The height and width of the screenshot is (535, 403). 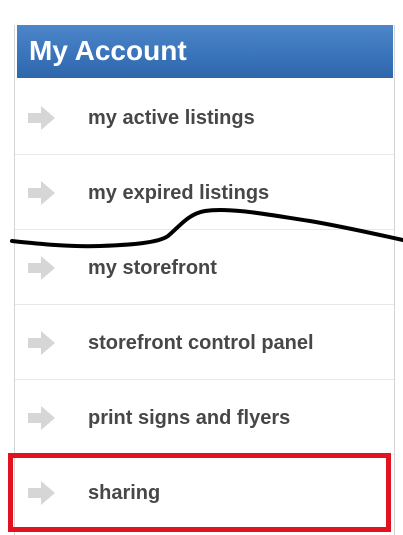 I want to click on menu-item-storefront-control-panel: storefront control panel, so click(x=204, y=342).